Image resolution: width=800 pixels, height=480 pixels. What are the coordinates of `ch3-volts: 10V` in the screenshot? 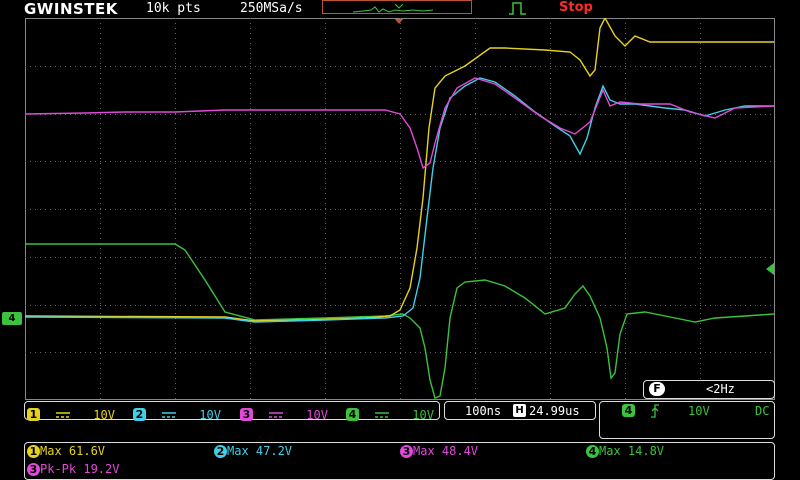 It's located at (317, 414).